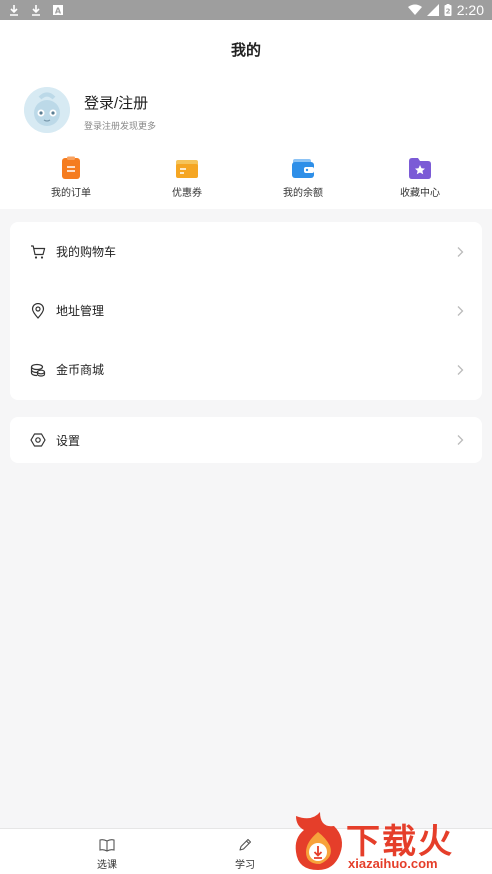 The width and height of the screenshot is (492, 874). What do you see at coordinates (245, 865) in the screenshot?
I see `tab-label: 学习` at bounding box center [245, 865].